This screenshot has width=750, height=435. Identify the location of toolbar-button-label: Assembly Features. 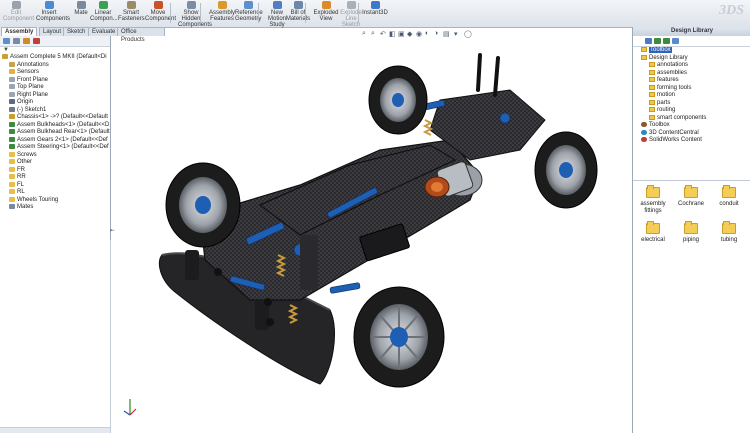
(222, 16).